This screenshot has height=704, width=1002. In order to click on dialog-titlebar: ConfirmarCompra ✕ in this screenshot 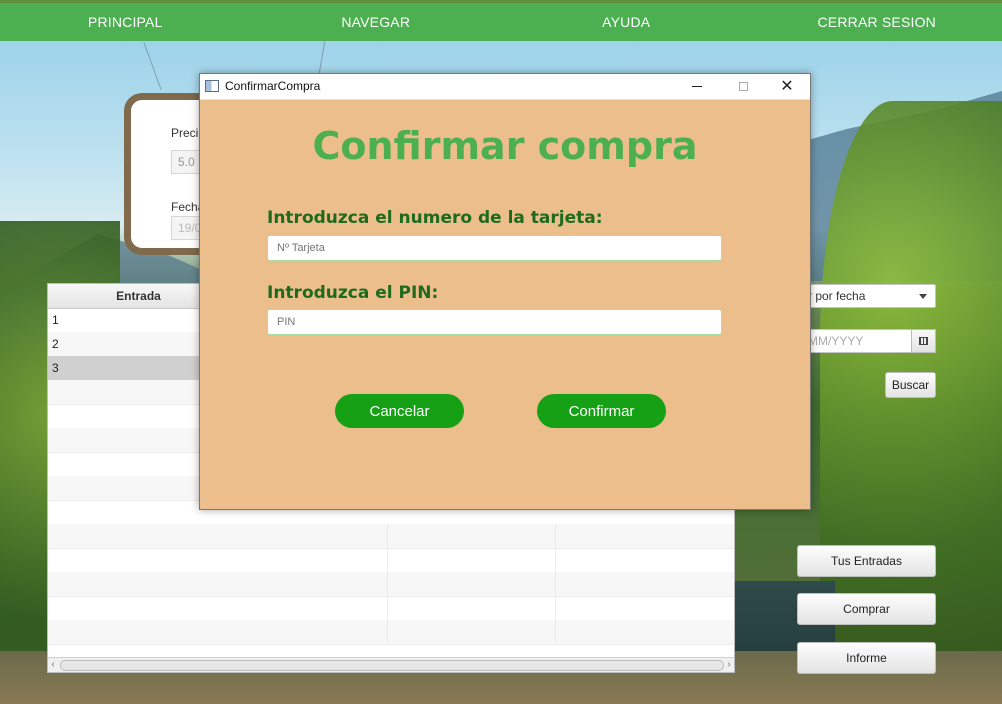, I will do `click(505, 87)`.